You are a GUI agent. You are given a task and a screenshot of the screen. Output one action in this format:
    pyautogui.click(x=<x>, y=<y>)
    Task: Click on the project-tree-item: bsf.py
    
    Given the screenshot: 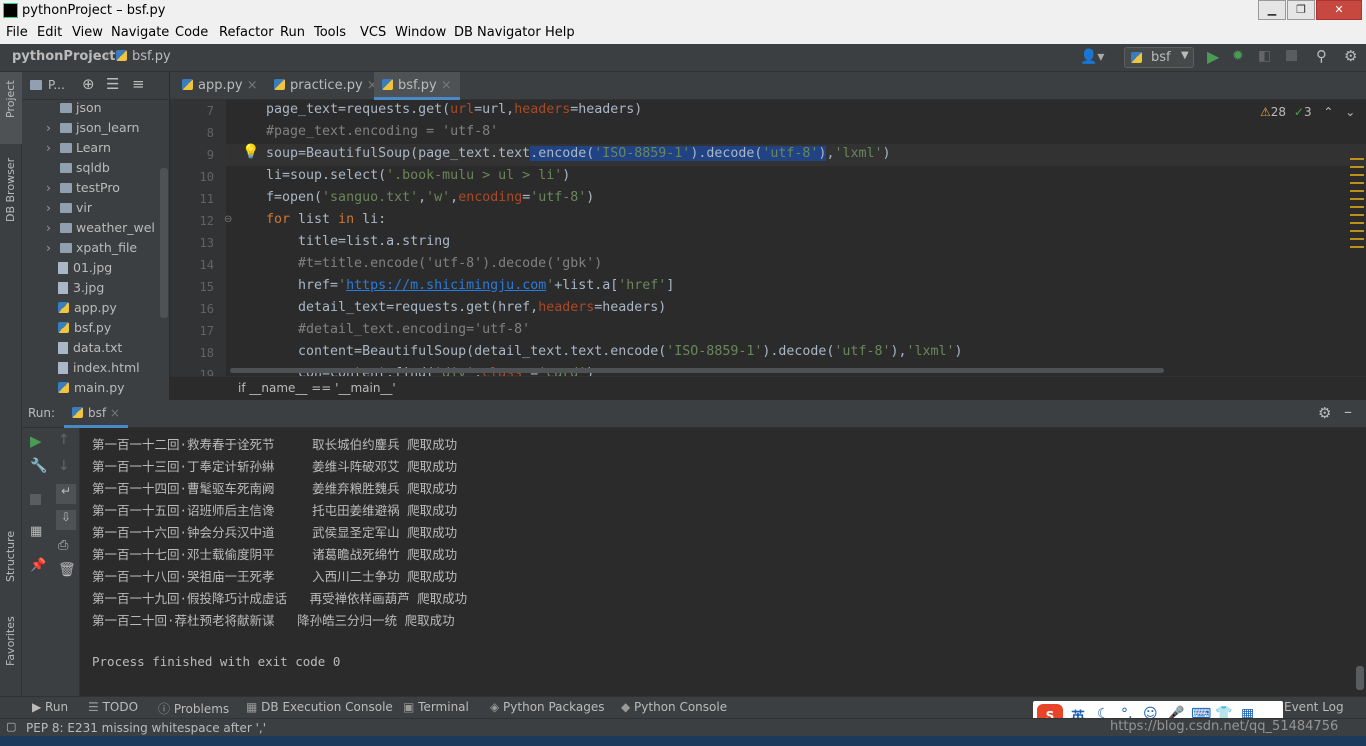 What is the action you would take?
    pyautogui.click(x=96, y=330)
    